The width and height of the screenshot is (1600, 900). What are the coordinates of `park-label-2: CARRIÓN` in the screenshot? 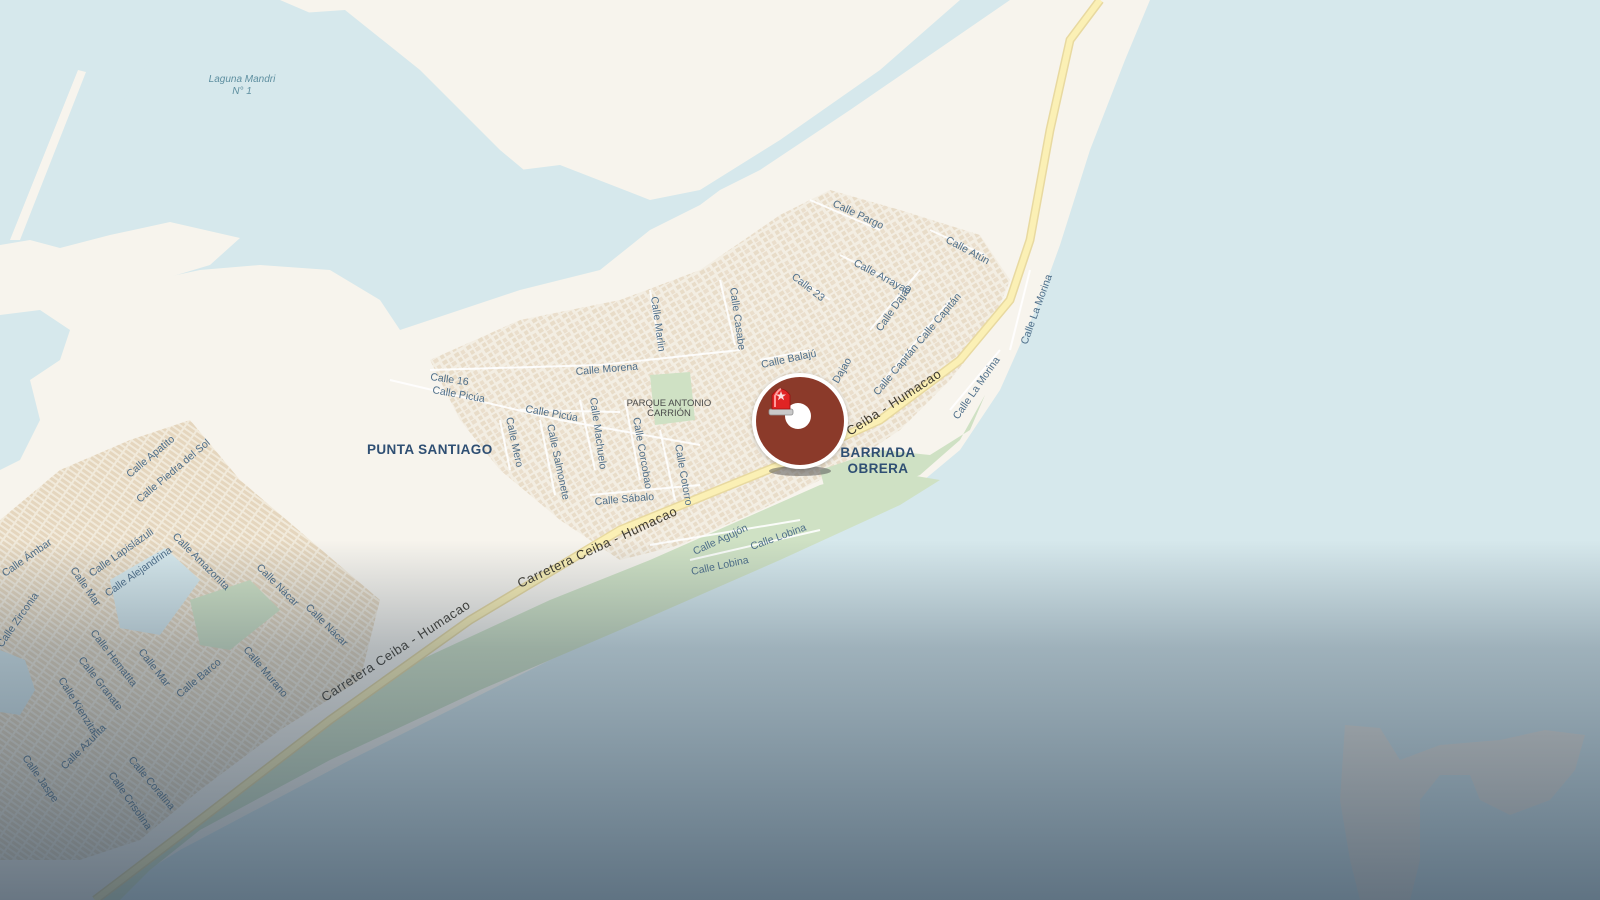 It's located at (669, 413).